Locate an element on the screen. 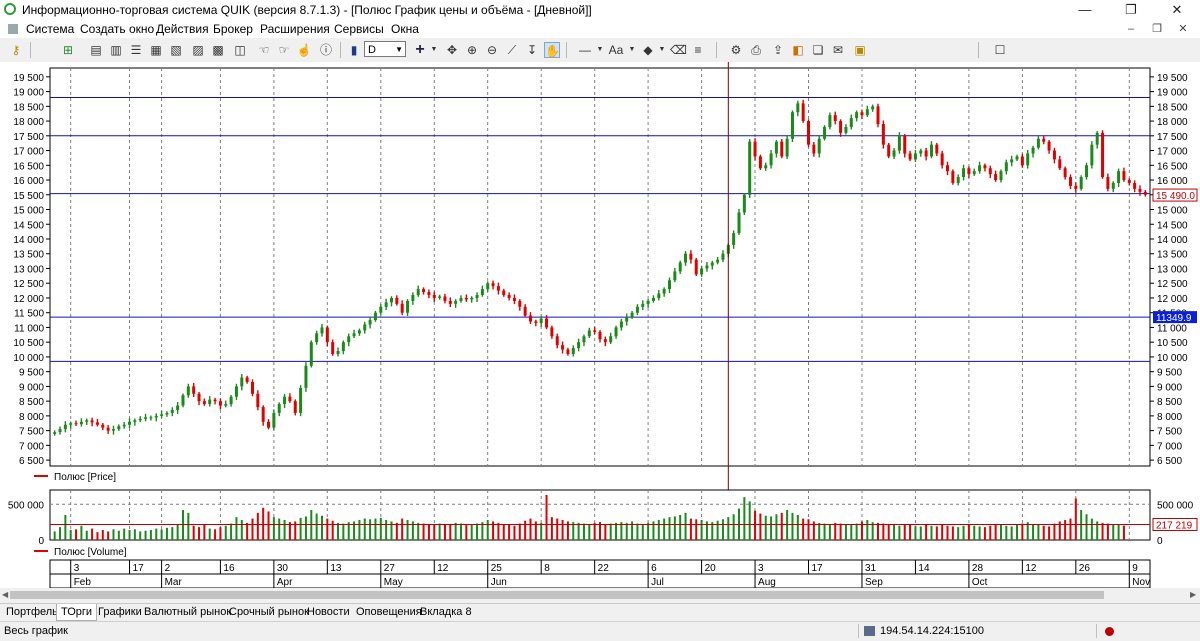 This screenshot has height=641, width=1200. minimize-button: — is located at coordinates (1085, 10).